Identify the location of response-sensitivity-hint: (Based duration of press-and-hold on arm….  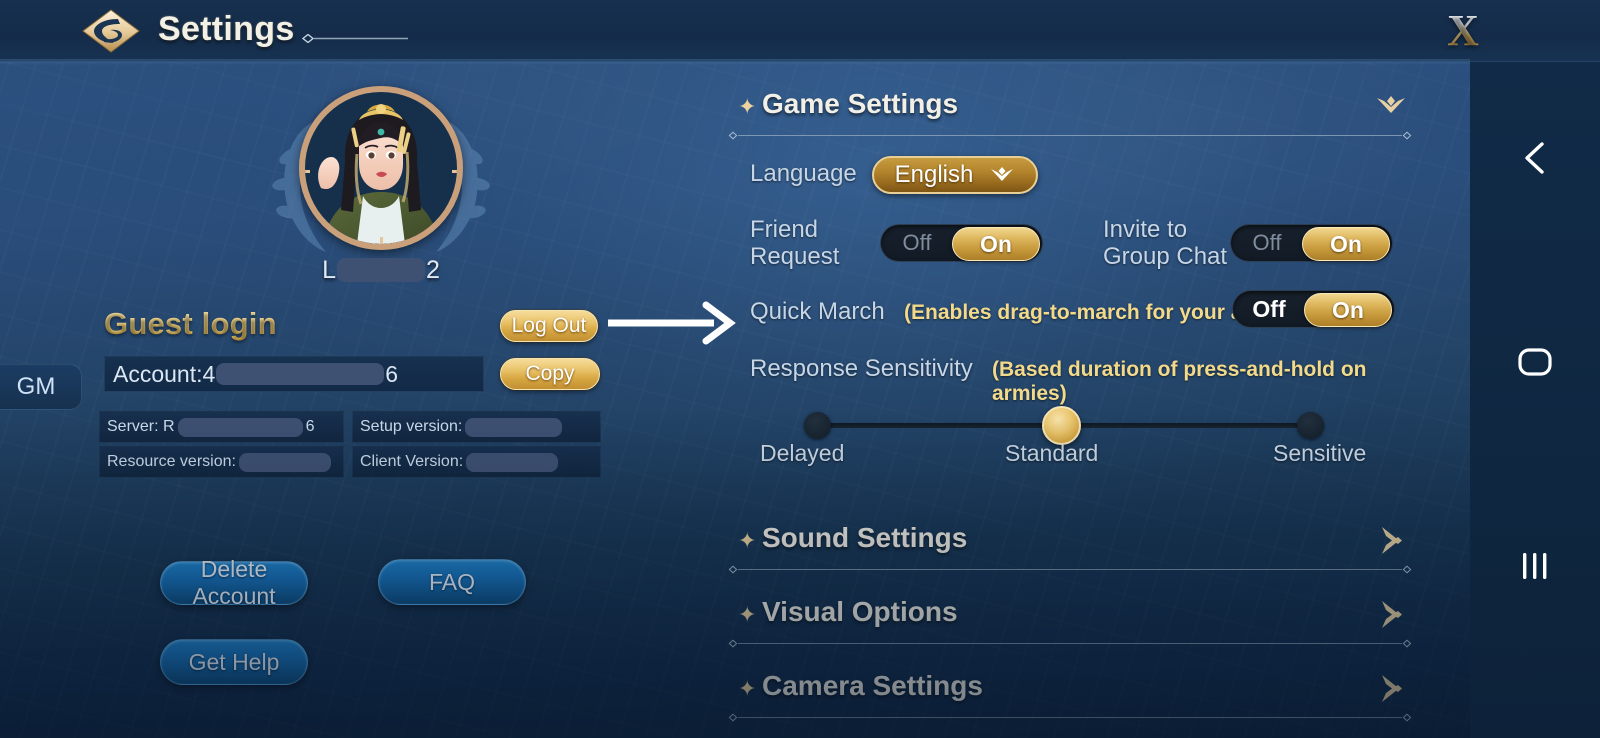
(1179, 381).